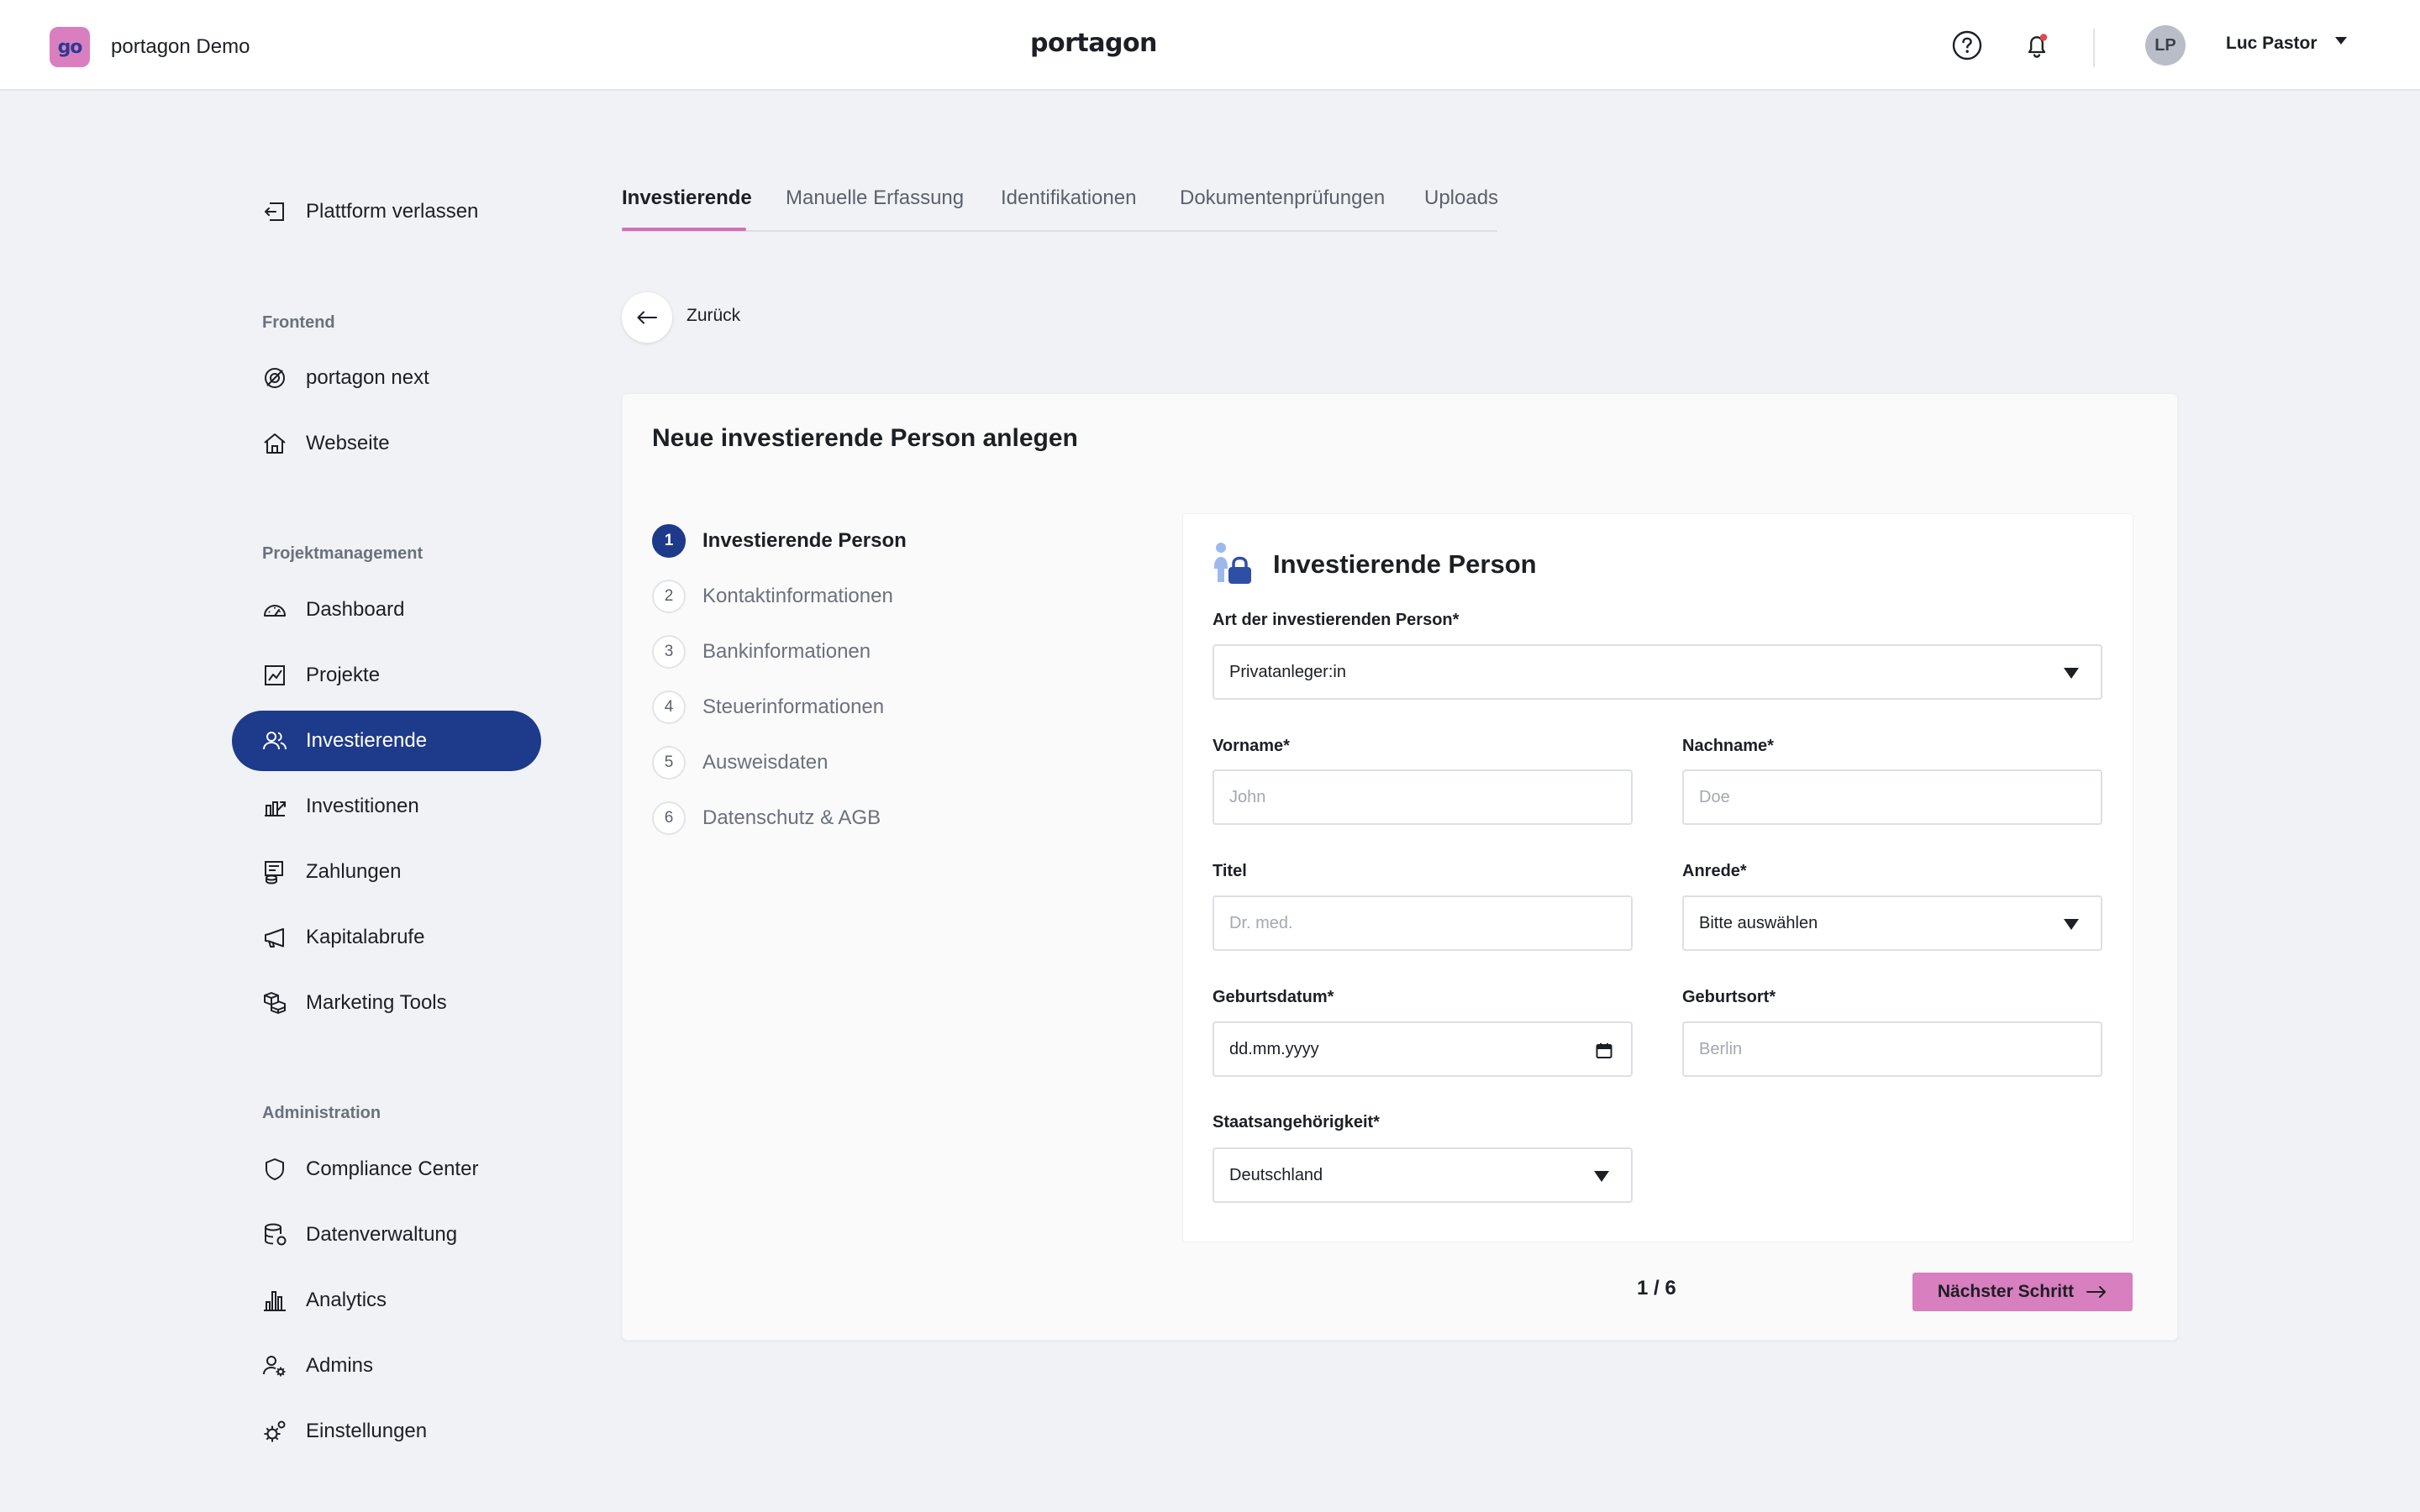 This screenshot has height=1512, width=2420. What do you see at coordinates (367, 1431) in the screenshot?
I see `sidebar-item-label: Einstellungen` at bounding box center [367, 1431].